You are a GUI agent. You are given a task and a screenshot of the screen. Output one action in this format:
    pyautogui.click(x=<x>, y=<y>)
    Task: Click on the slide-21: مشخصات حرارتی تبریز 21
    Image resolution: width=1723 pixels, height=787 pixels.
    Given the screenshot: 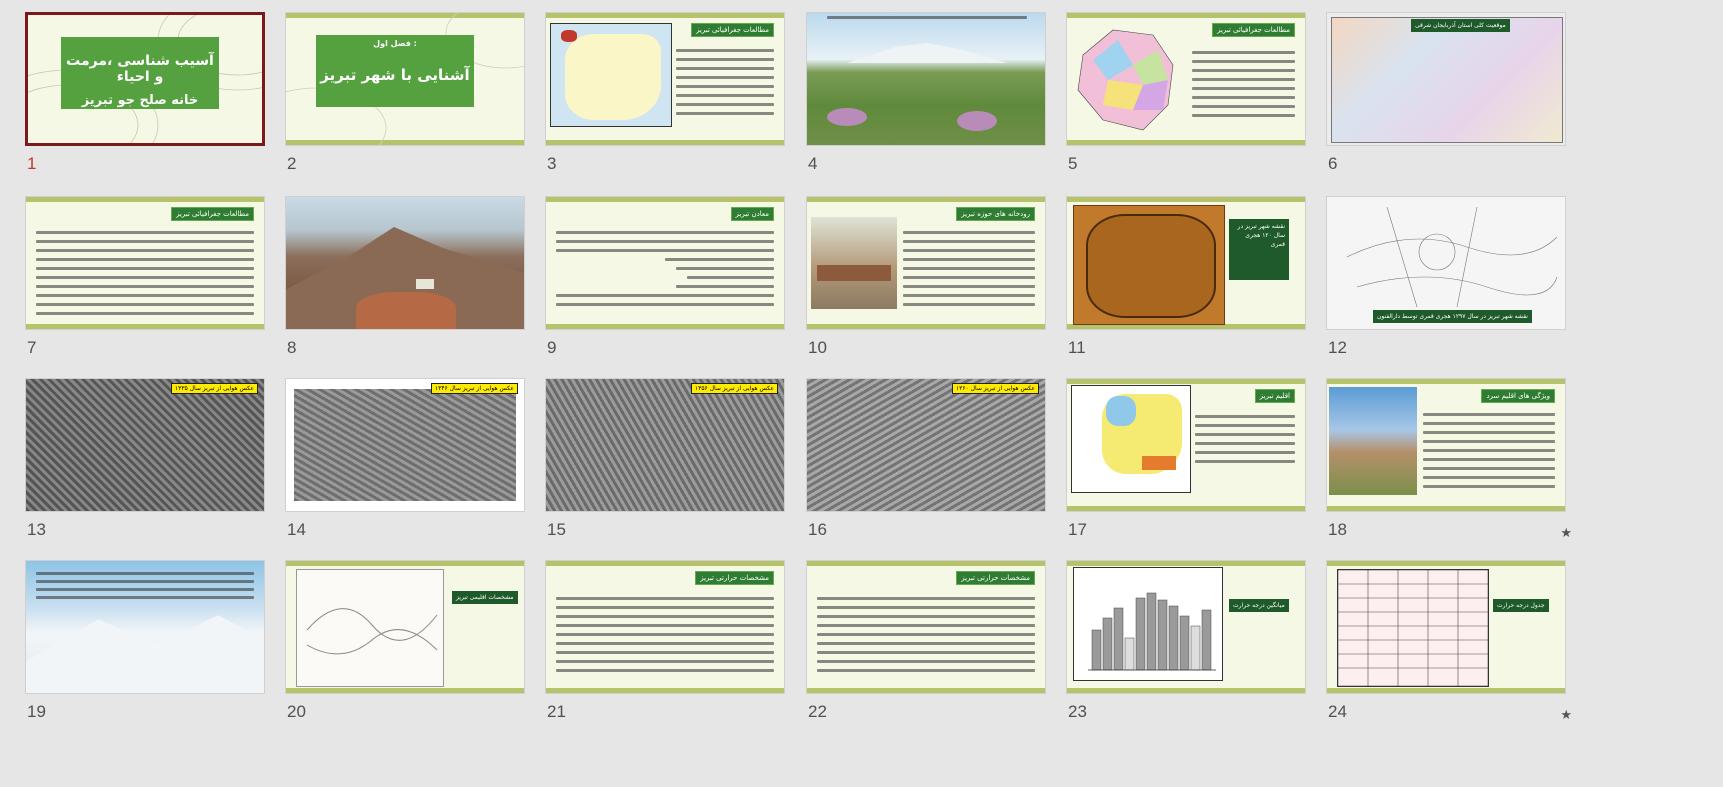 What is the action you would take?
    pyautogui.click(x=666, y=660)
    